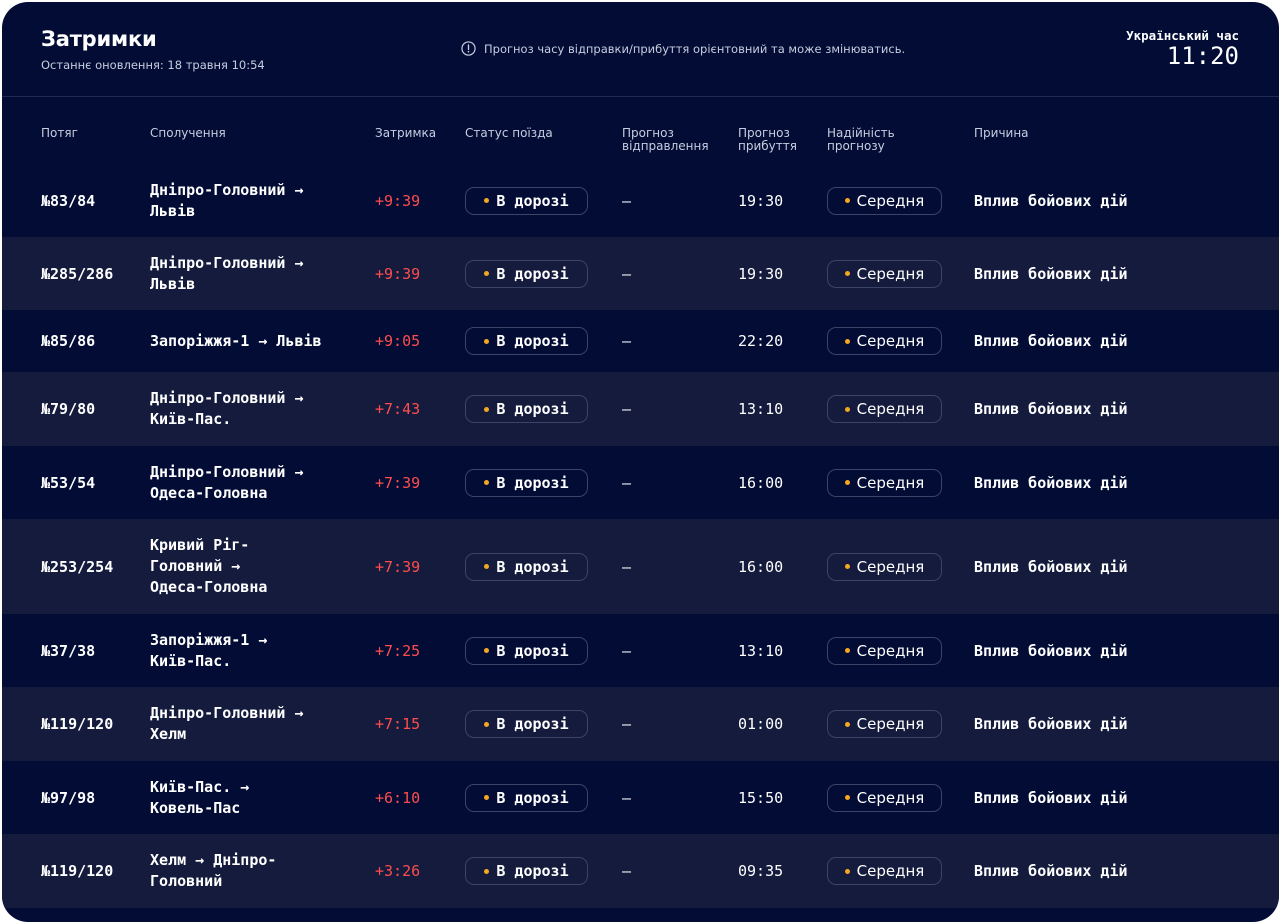 The image size is (1282, 922). I want to click on column-header-reliability: Надійність прогнозу, so click(861, 139).